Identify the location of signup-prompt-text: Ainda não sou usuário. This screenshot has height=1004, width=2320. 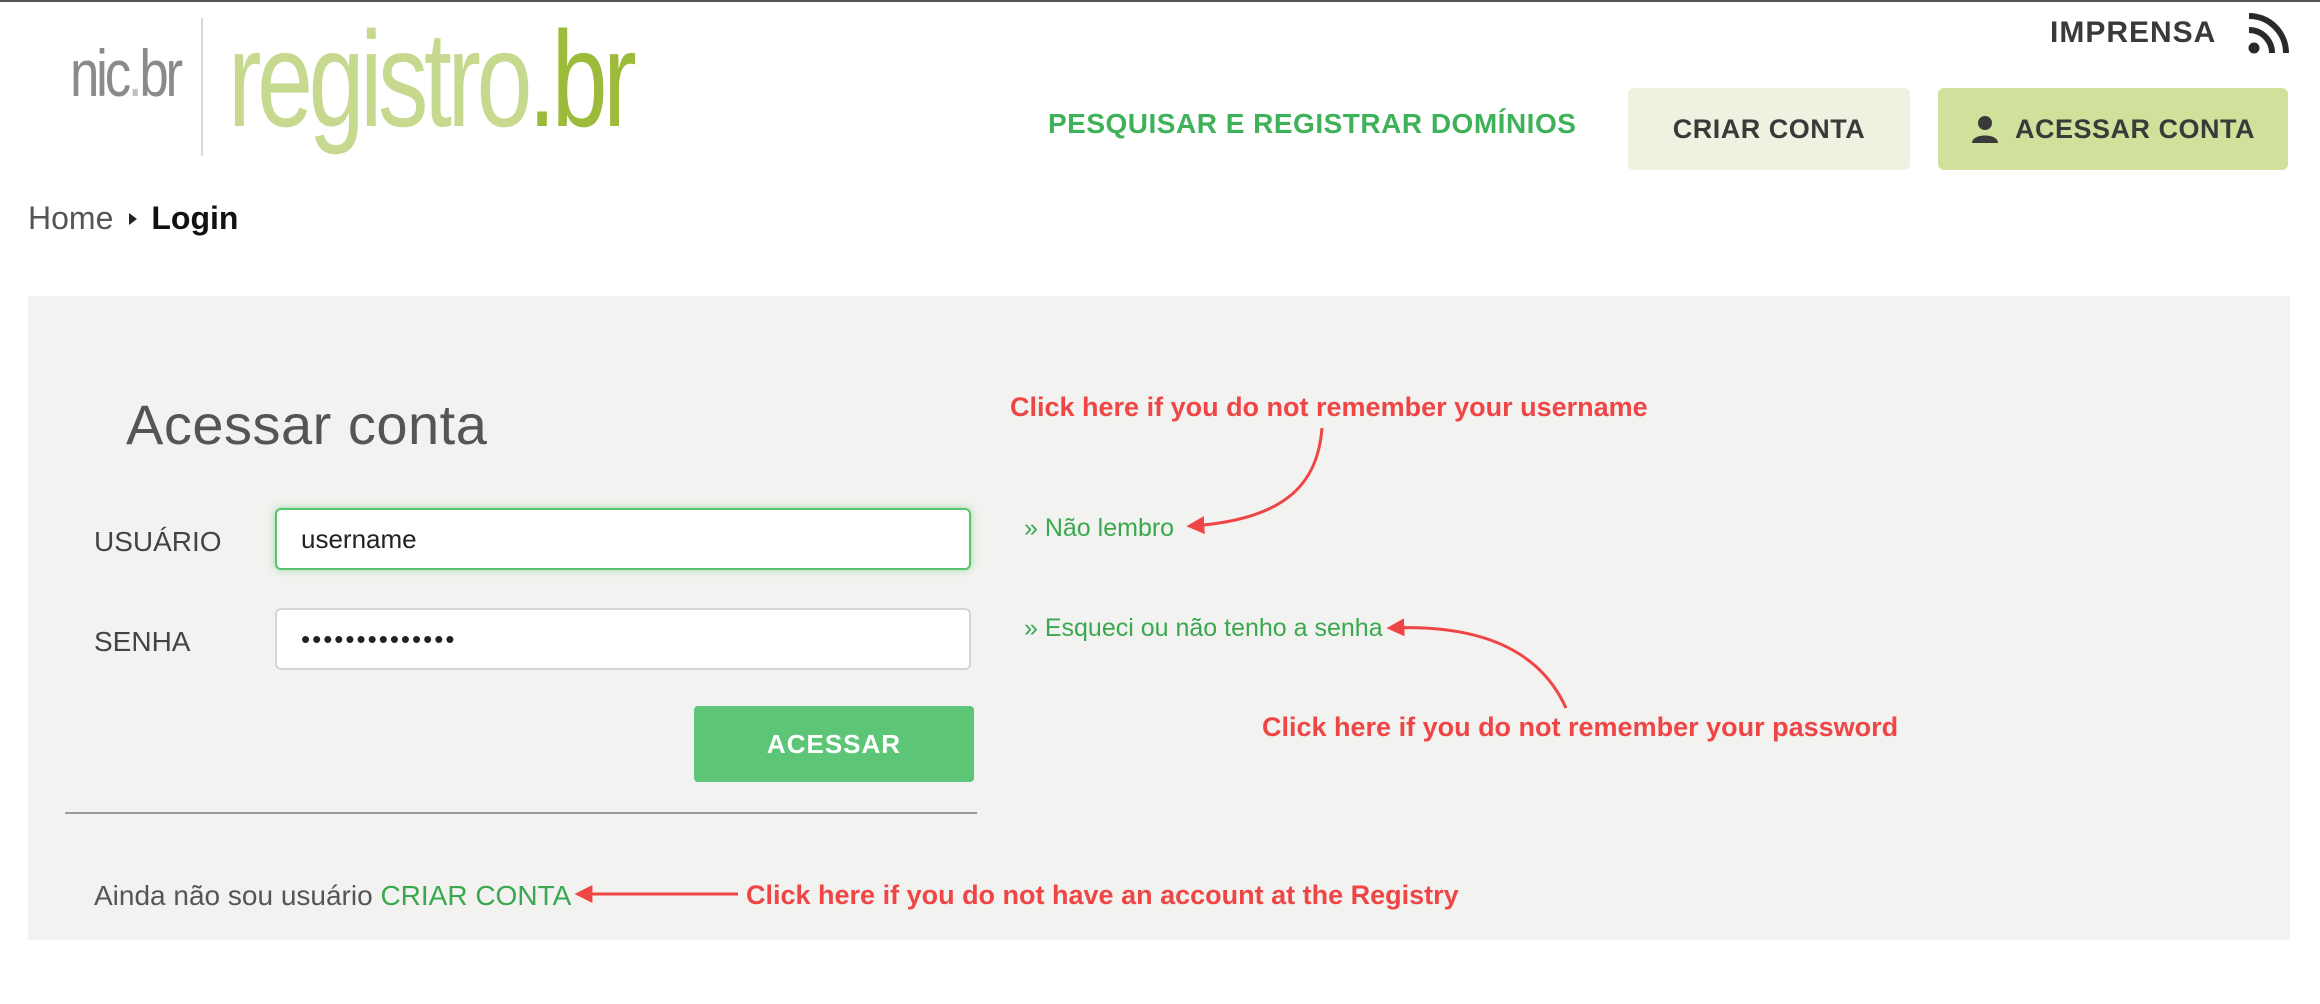
(233, 895).